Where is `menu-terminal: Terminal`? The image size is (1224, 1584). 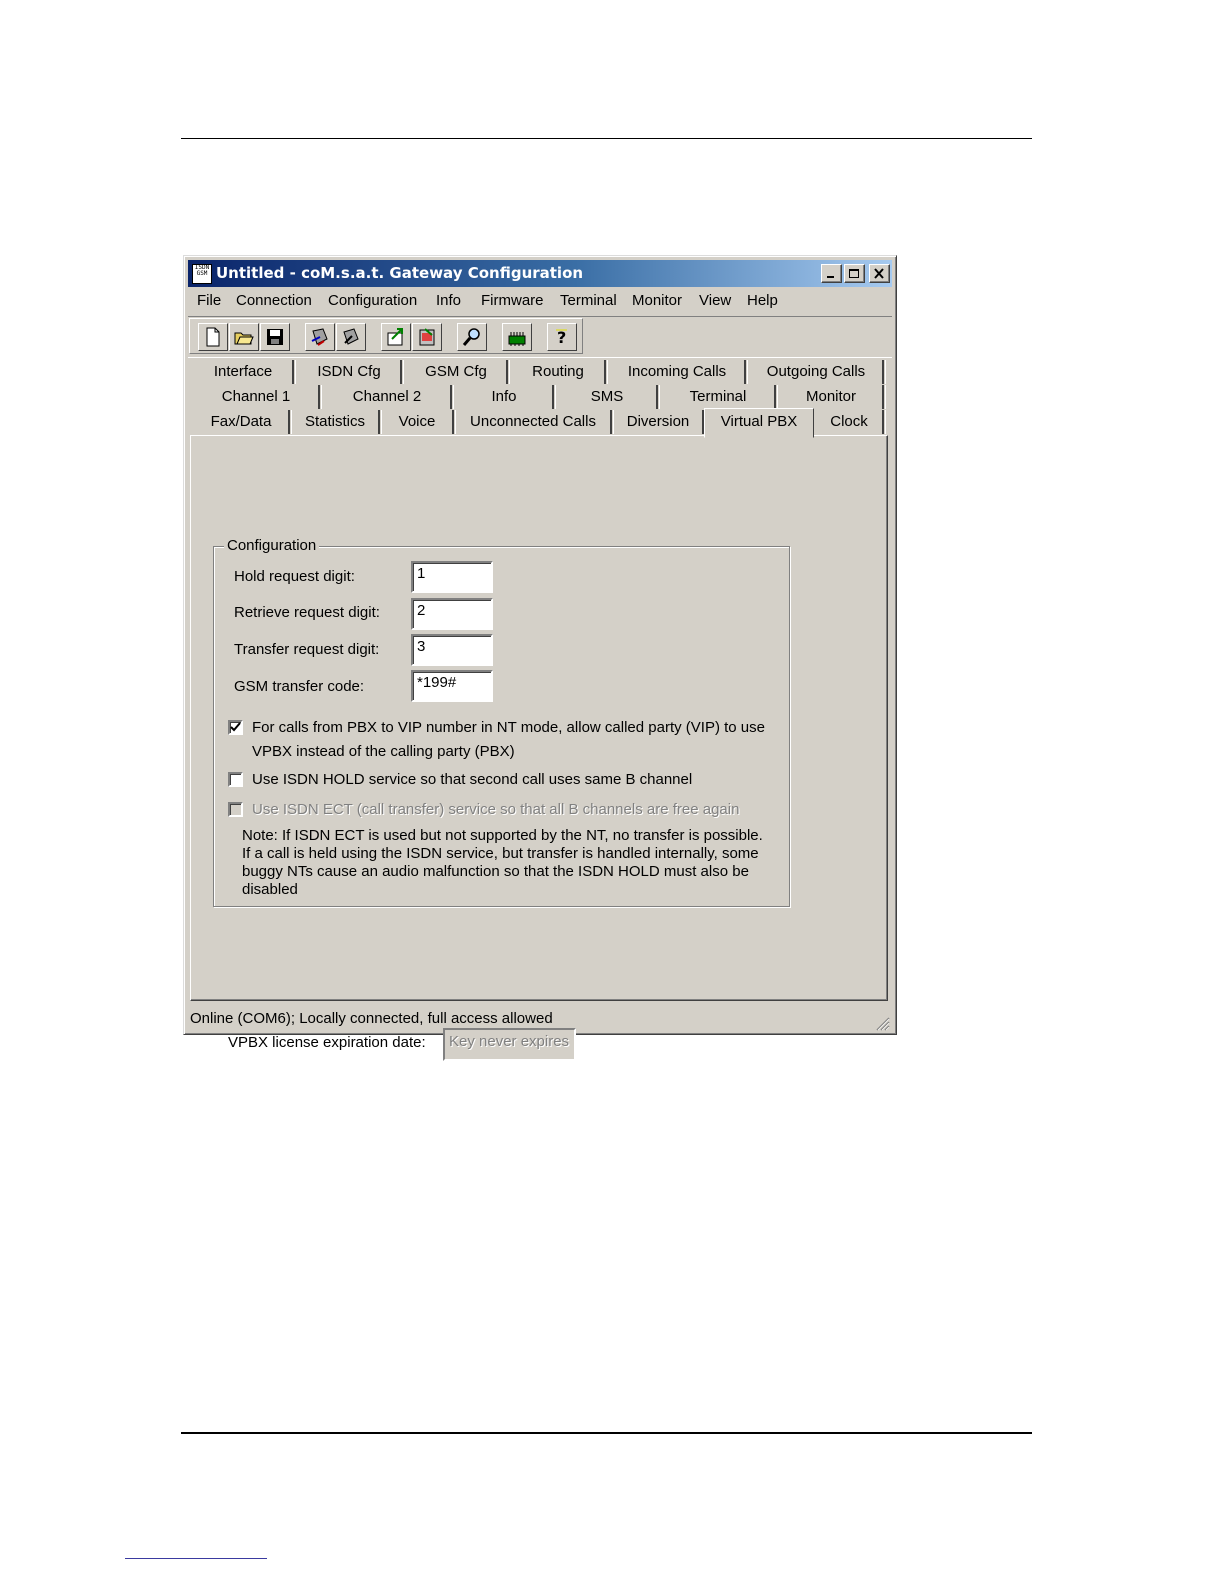 menu-terminal: Terminal is located at coordinates (588, 300).